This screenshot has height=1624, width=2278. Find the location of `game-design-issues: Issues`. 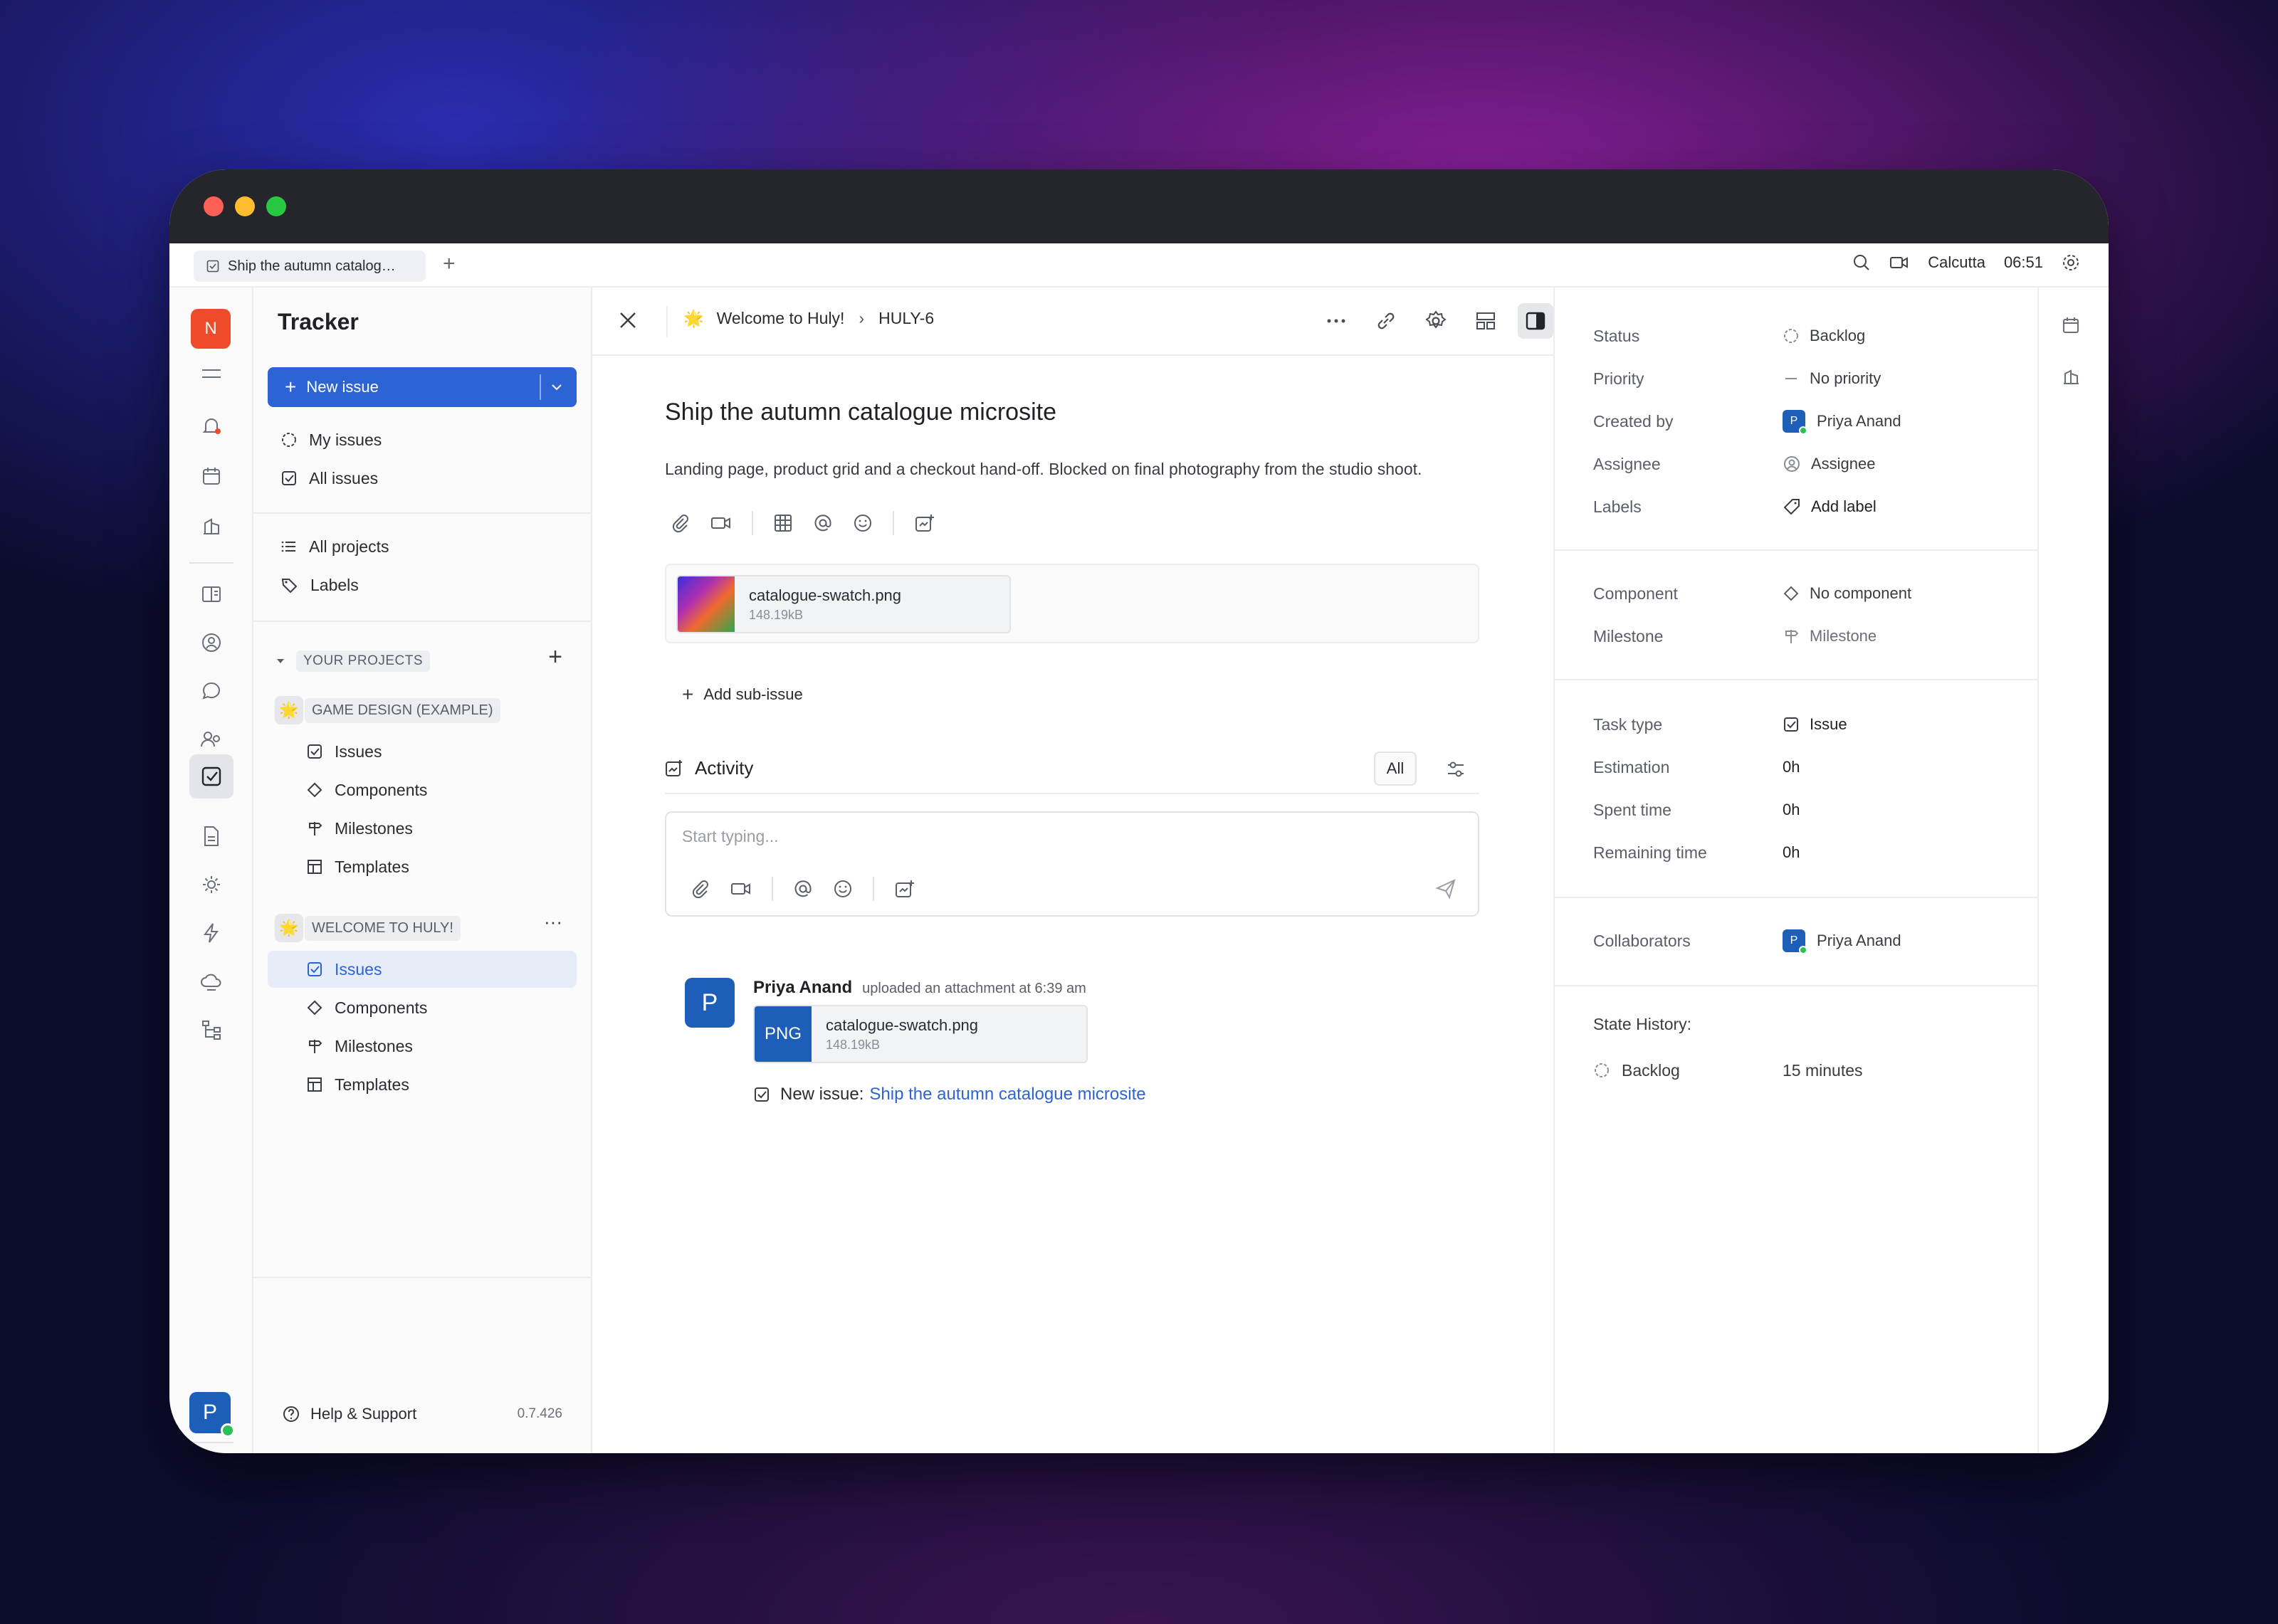

game-design-issues: Issues is located at coordinates (422, 751).